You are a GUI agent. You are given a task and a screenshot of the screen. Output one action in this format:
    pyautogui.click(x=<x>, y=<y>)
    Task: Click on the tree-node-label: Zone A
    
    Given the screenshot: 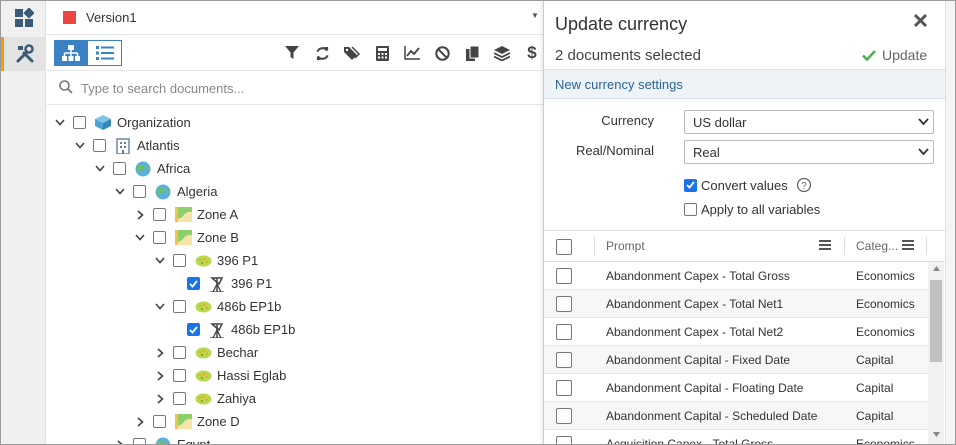 What is the action you would take?
    pyautogui.click(x=218, y=214)
    